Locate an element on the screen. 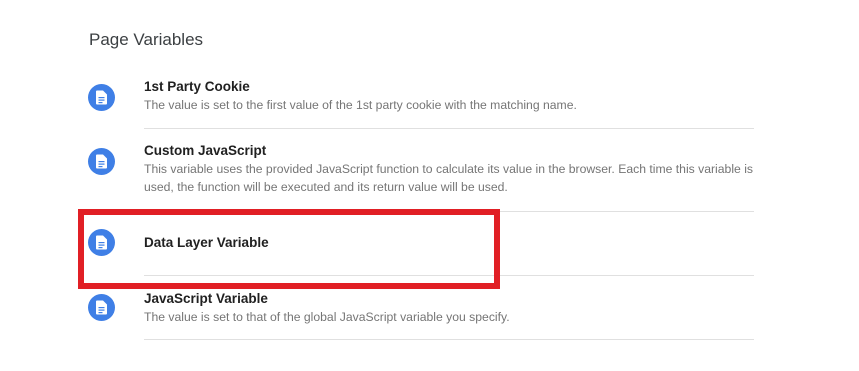  variable-name: Custom JavaScript is located at coordinates (205, 150).